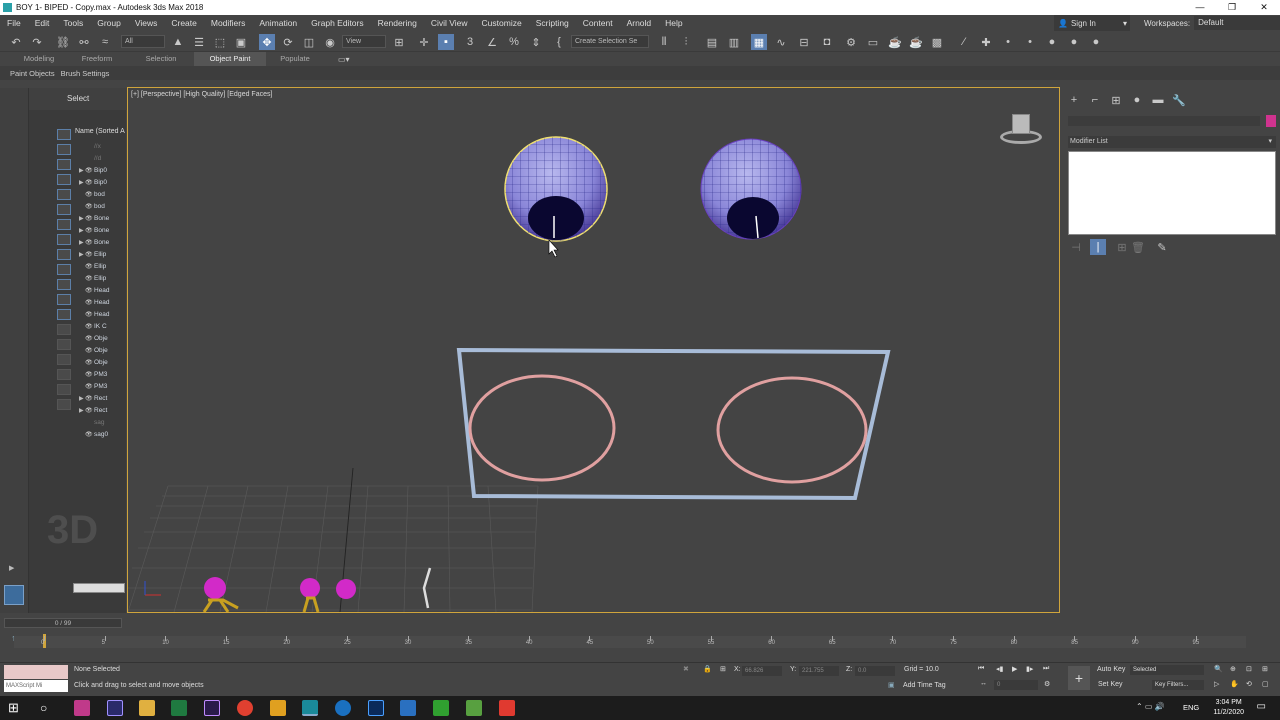 This screenshot has width=1280, height=720. What do you see at coordinates (103, 326) in the screenshot?
I see `list-item: 👁 IK C` at bounding box center [103, 326].